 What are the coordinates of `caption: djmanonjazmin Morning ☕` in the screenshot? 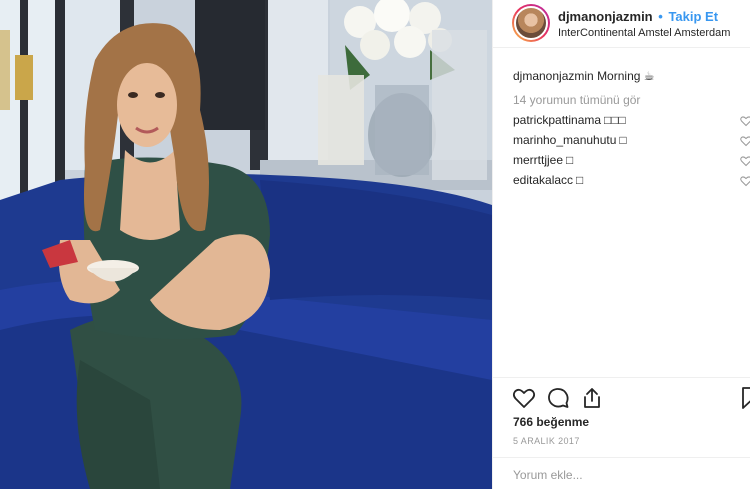 It's located at (631, 76).